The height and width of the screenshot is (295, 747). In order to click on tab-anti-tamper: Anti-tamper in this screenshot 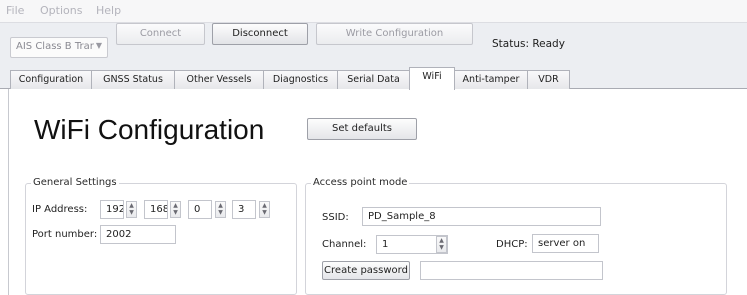, I will do `click(491, 79)`.